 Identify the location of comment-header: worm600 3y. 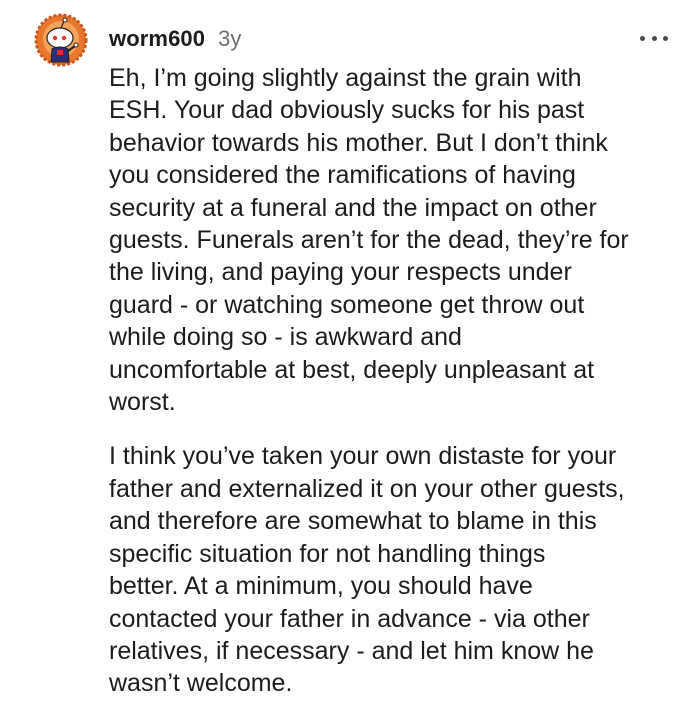
(175, 39).